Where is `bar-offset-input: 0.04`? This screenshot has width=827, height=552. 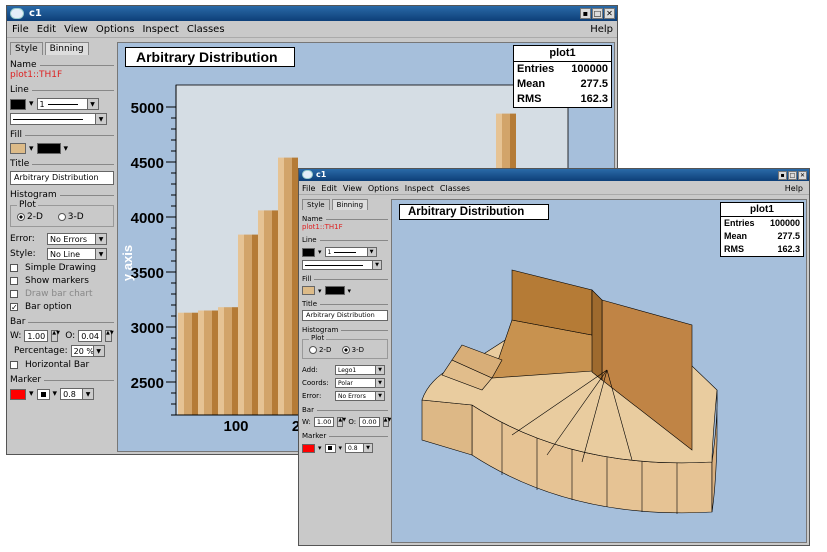 bar-offset-input: 0.04 is located at coordinates (90, 336).